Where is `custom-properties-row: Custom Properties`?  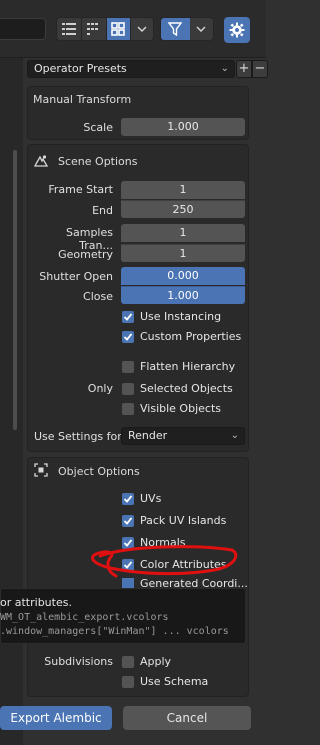 custom-properties-row: Custom Properties is located at coordinates (181, 336).